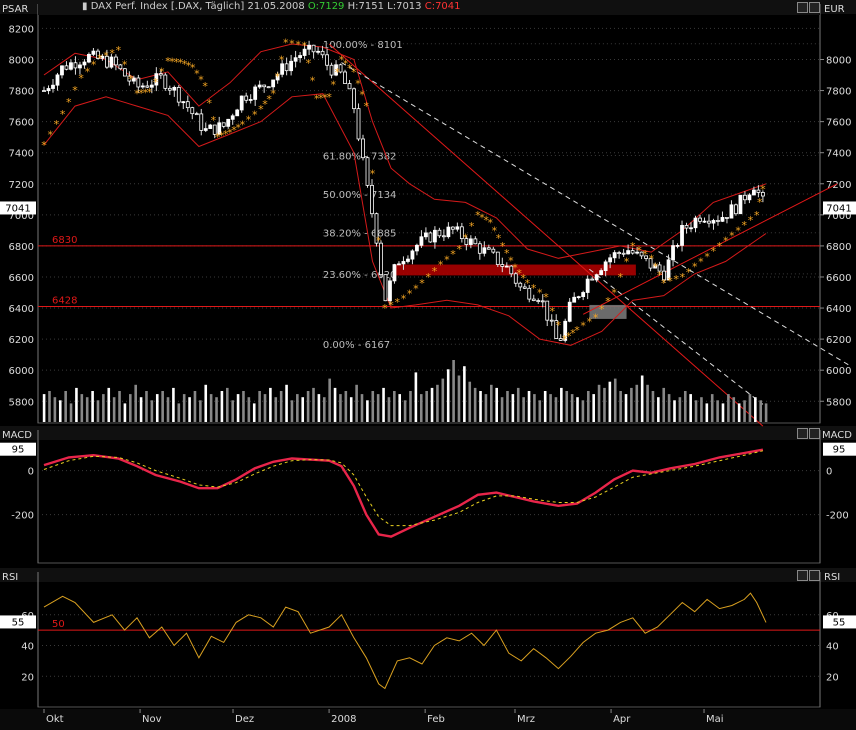 This screenshot has height=730, width=856. I want to click on rsi-panel-close-button, so click(814, 575).